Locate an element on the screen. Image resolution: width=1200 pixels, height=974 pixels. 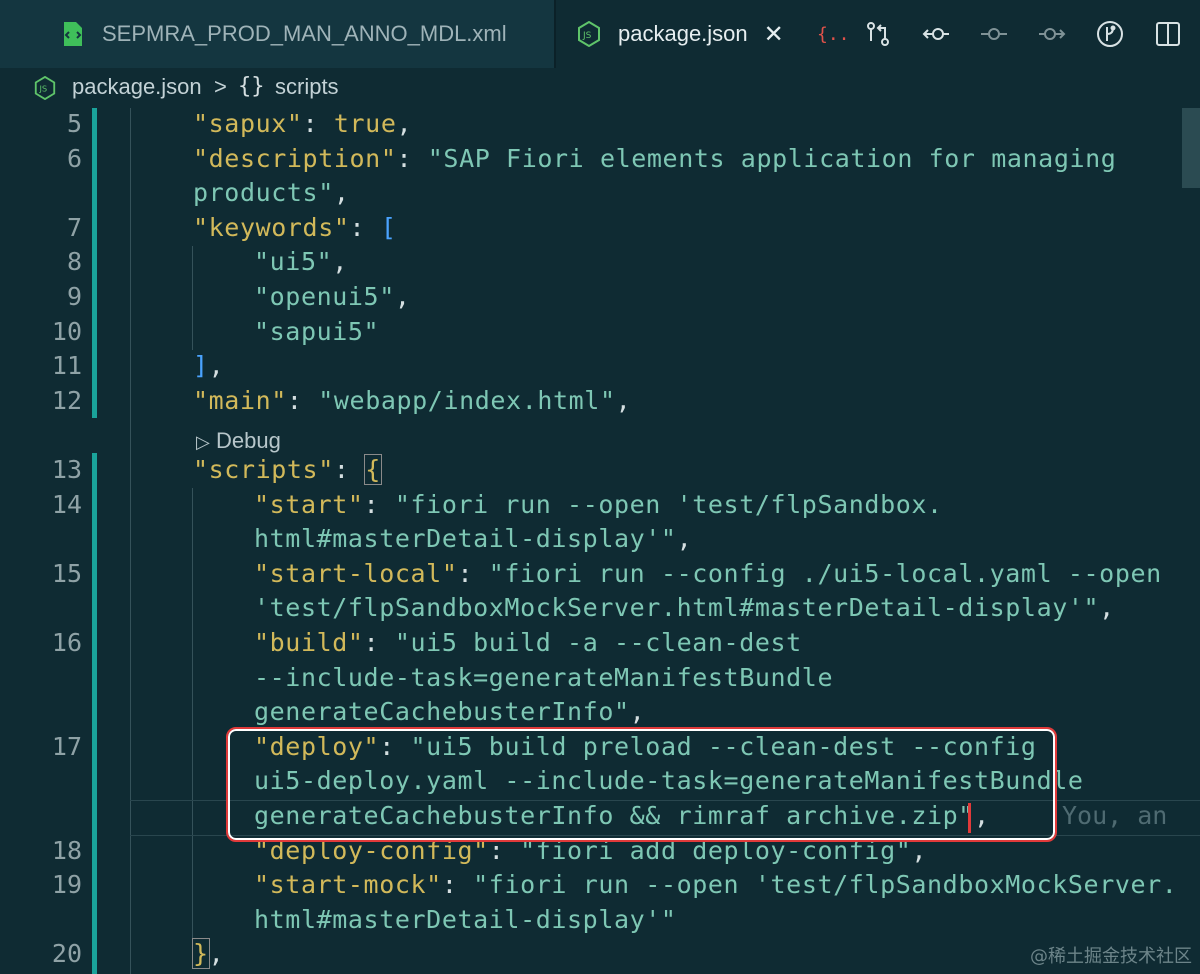
code-token: "start-mock" is located at coordinates (348, 885).